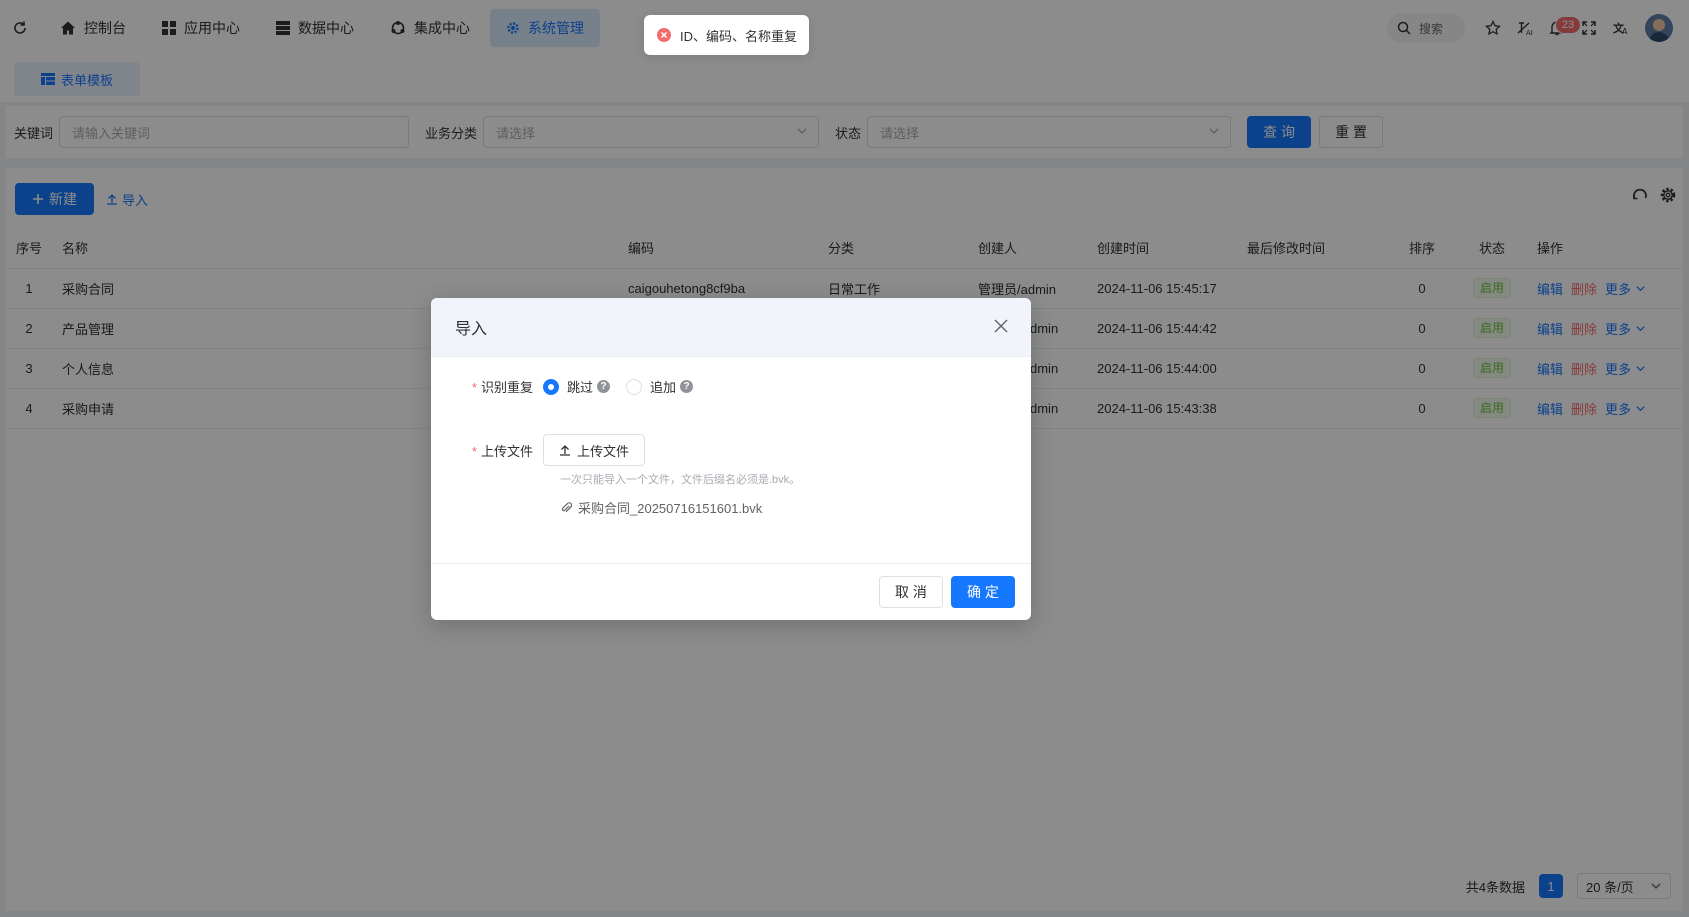 The height and width of the screenshot is (917, 1689). What do you see at coordinates (565, 450) in the screenshot?
I see `upload-icon` at bounding box center [565, 450].